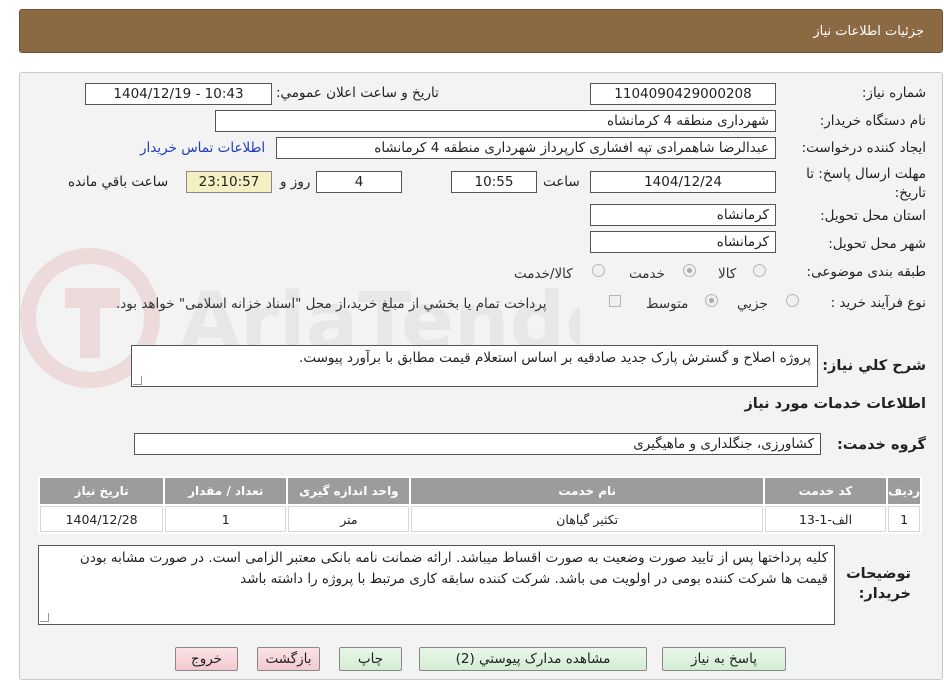 Image resolution: width=944 pixels, height=691 pixels. What do you see at coordinates (866, 174) in the screenshot?
I see `deadline-label: مهلت ارسال پاسخ: تا` at bounding box center [866, 174].